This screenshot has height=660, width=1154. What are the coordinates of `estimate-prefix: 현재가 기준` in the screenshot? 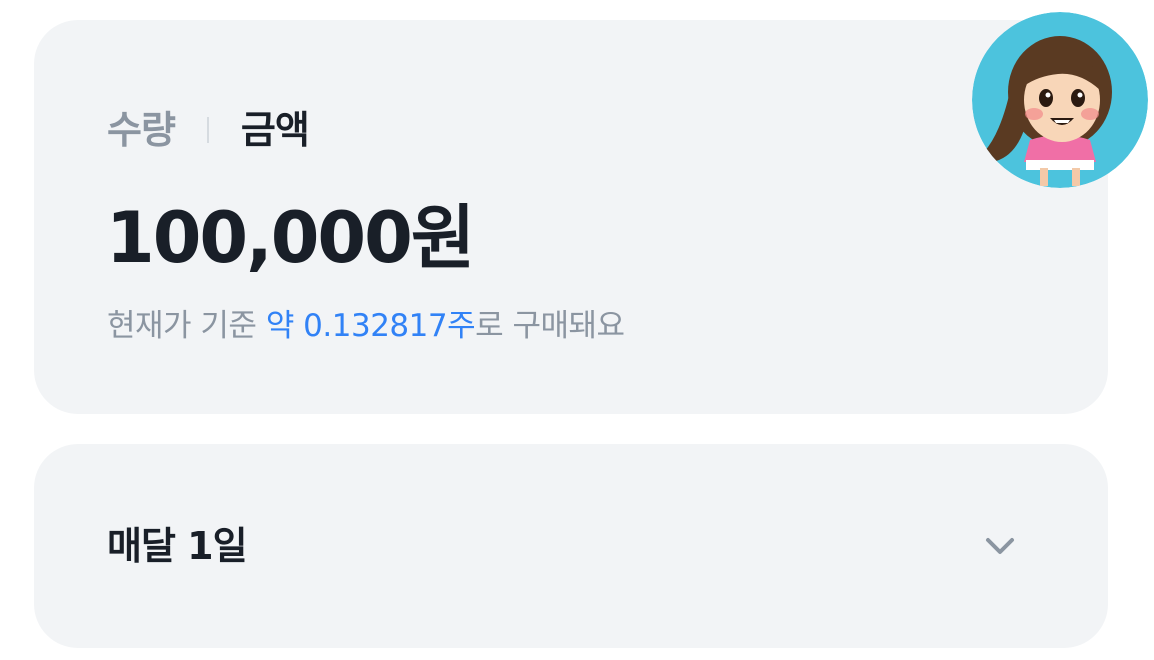 It's located at (186, 326).